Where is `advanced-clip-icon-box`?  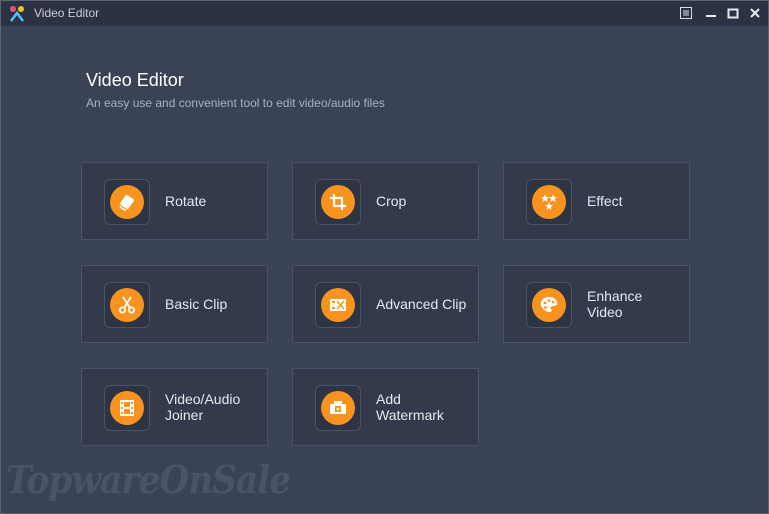 advanced-clip-icon-box is located at coordinates (338, 305).